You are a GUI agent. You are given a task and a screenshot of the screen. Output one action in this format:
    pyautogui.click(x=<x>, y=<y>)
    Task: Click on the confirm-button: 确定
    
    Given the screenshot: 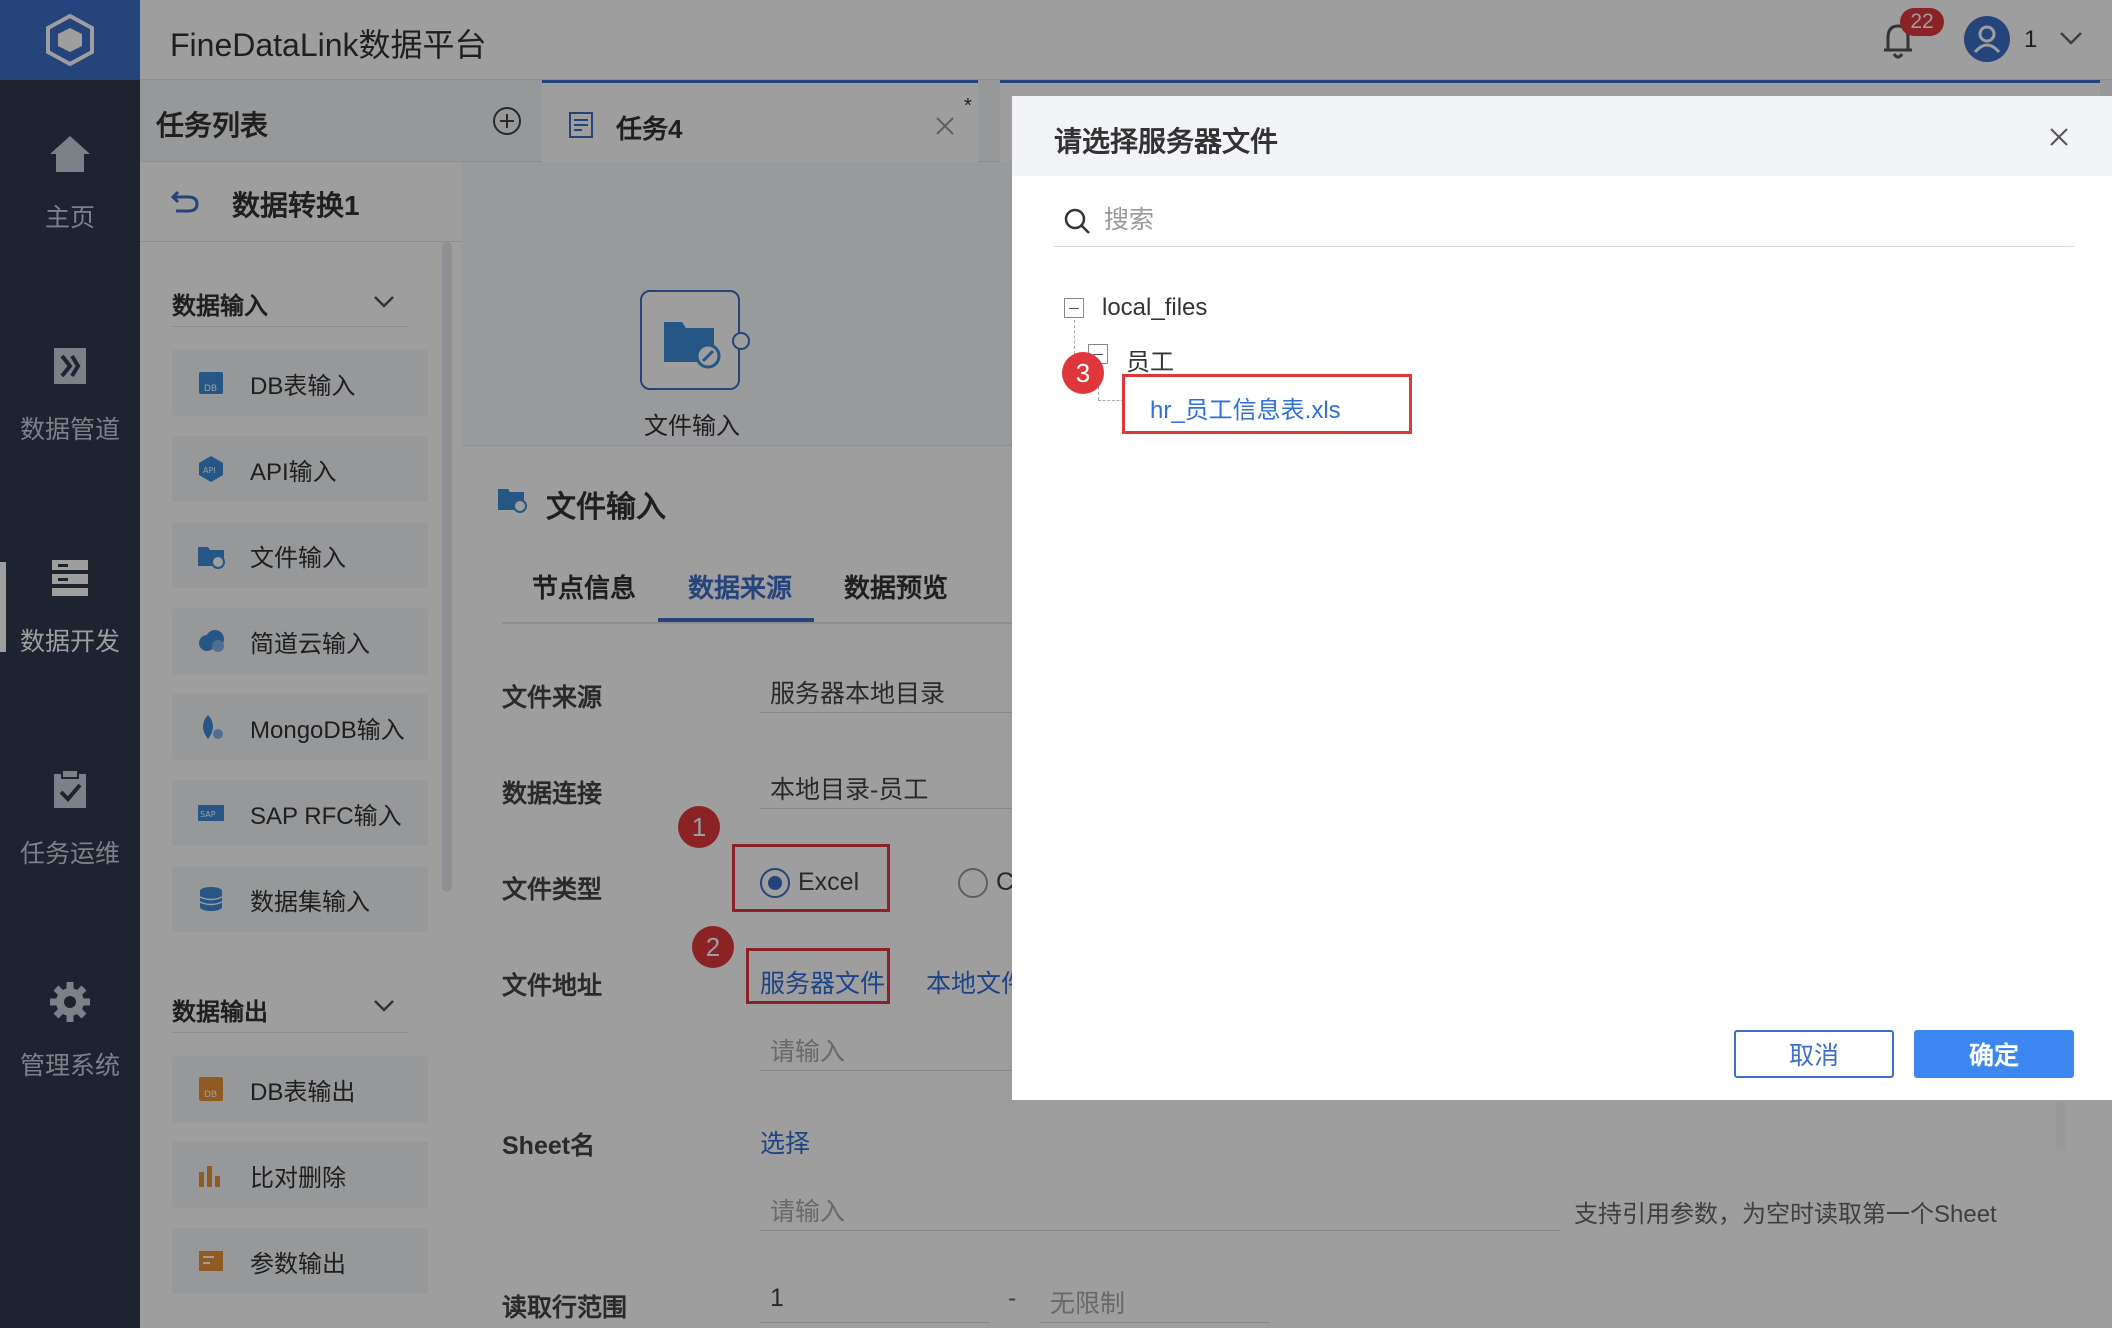 What is the action you would take?
    pyautogui.click(x=1994, y=1054)
    